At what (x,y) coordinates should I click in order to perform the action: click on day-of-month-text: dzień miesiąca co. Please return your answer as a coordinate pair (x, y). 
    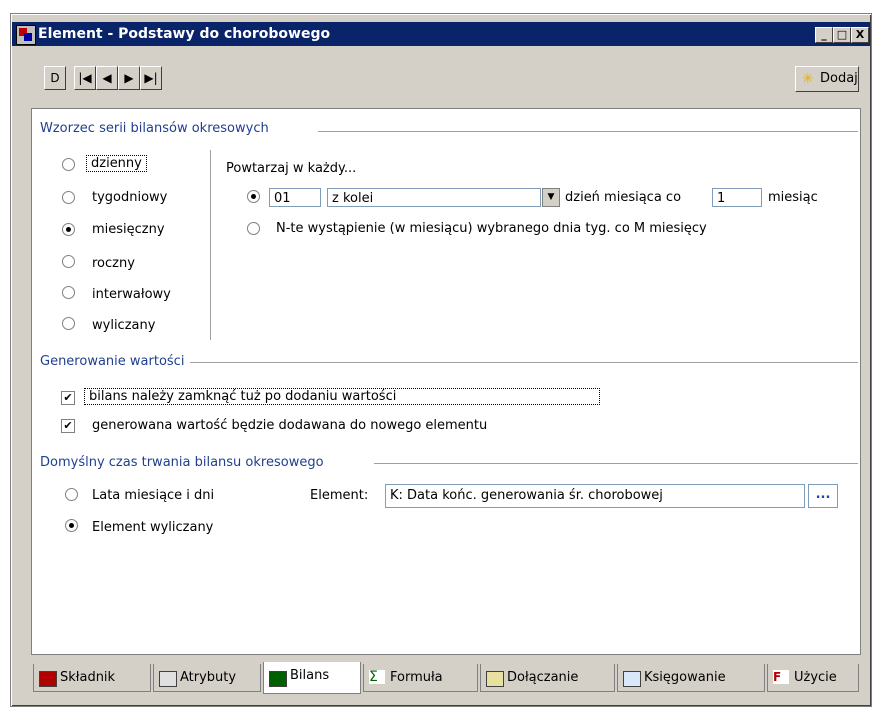
    Looking at the image, I should click on (623, 197).